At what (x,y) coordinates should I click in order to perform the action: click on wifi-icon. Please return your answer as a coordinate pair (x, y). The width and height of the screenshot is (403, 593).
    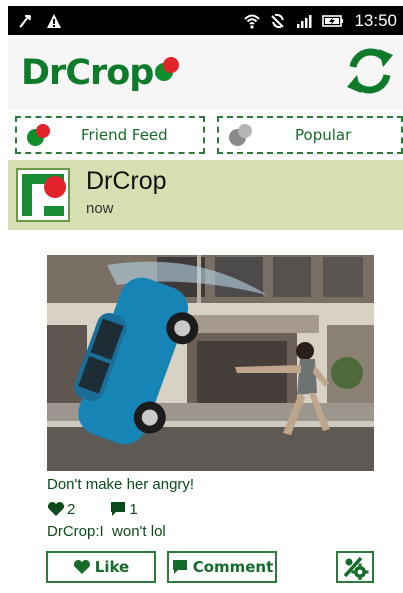
    Looking at the image, I should click on (252, 21).